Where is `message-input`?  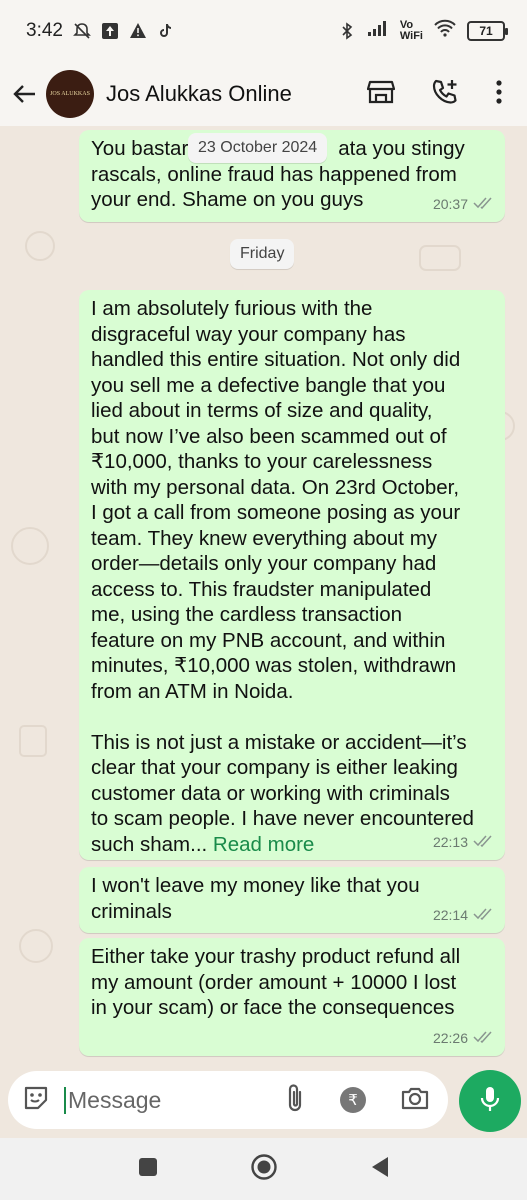 message-input is located at coordinates (164, 1100).